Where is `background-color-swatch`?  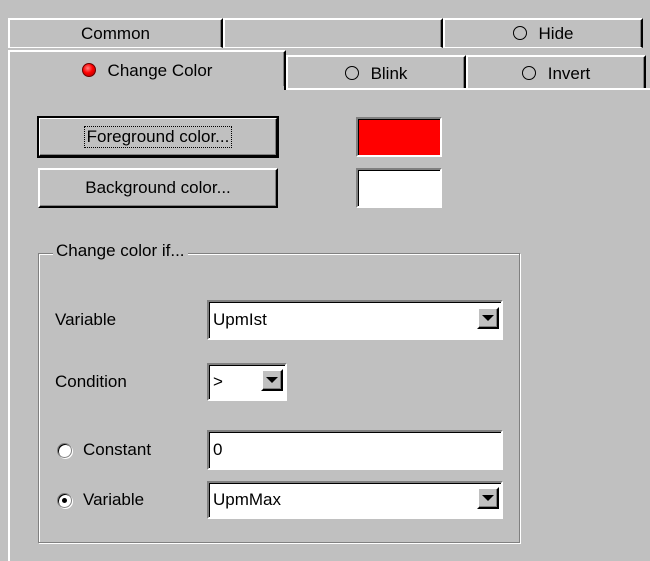
background-color-swatch is located at coordinates (399, 188).